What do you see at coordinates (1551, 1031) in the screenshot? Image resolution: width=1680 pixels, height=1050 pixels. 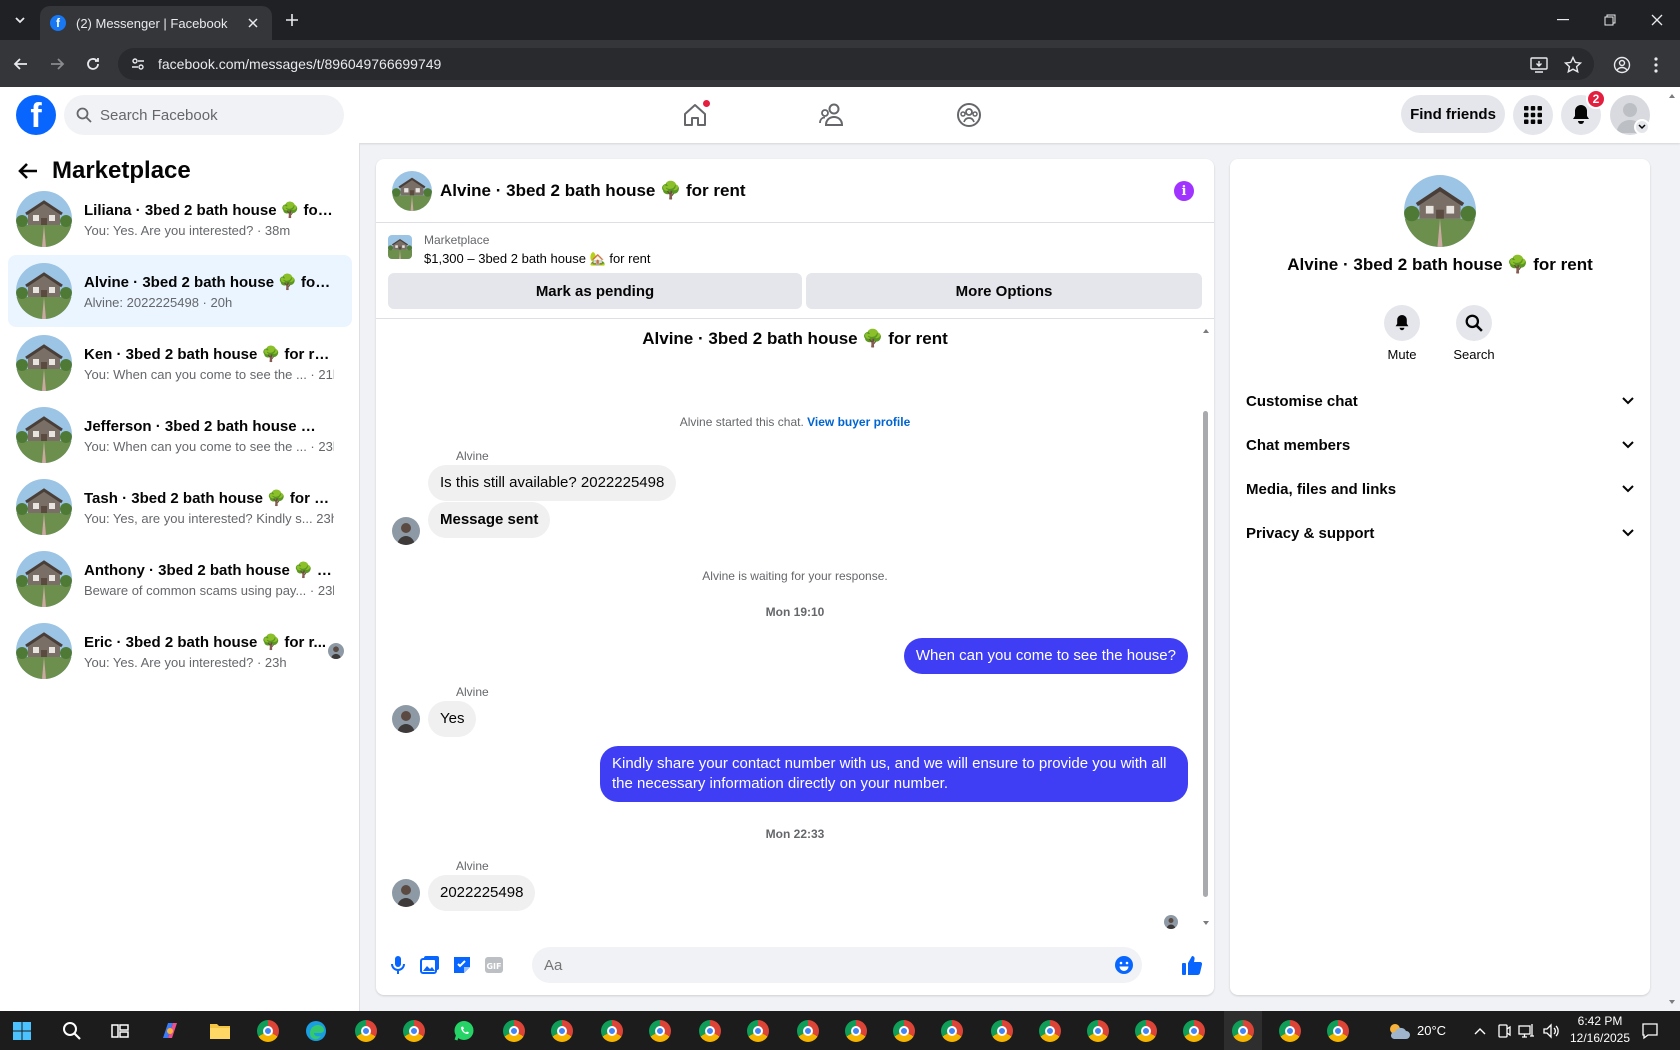 I see `volume-icon` at bounding box center [1551, 1031].